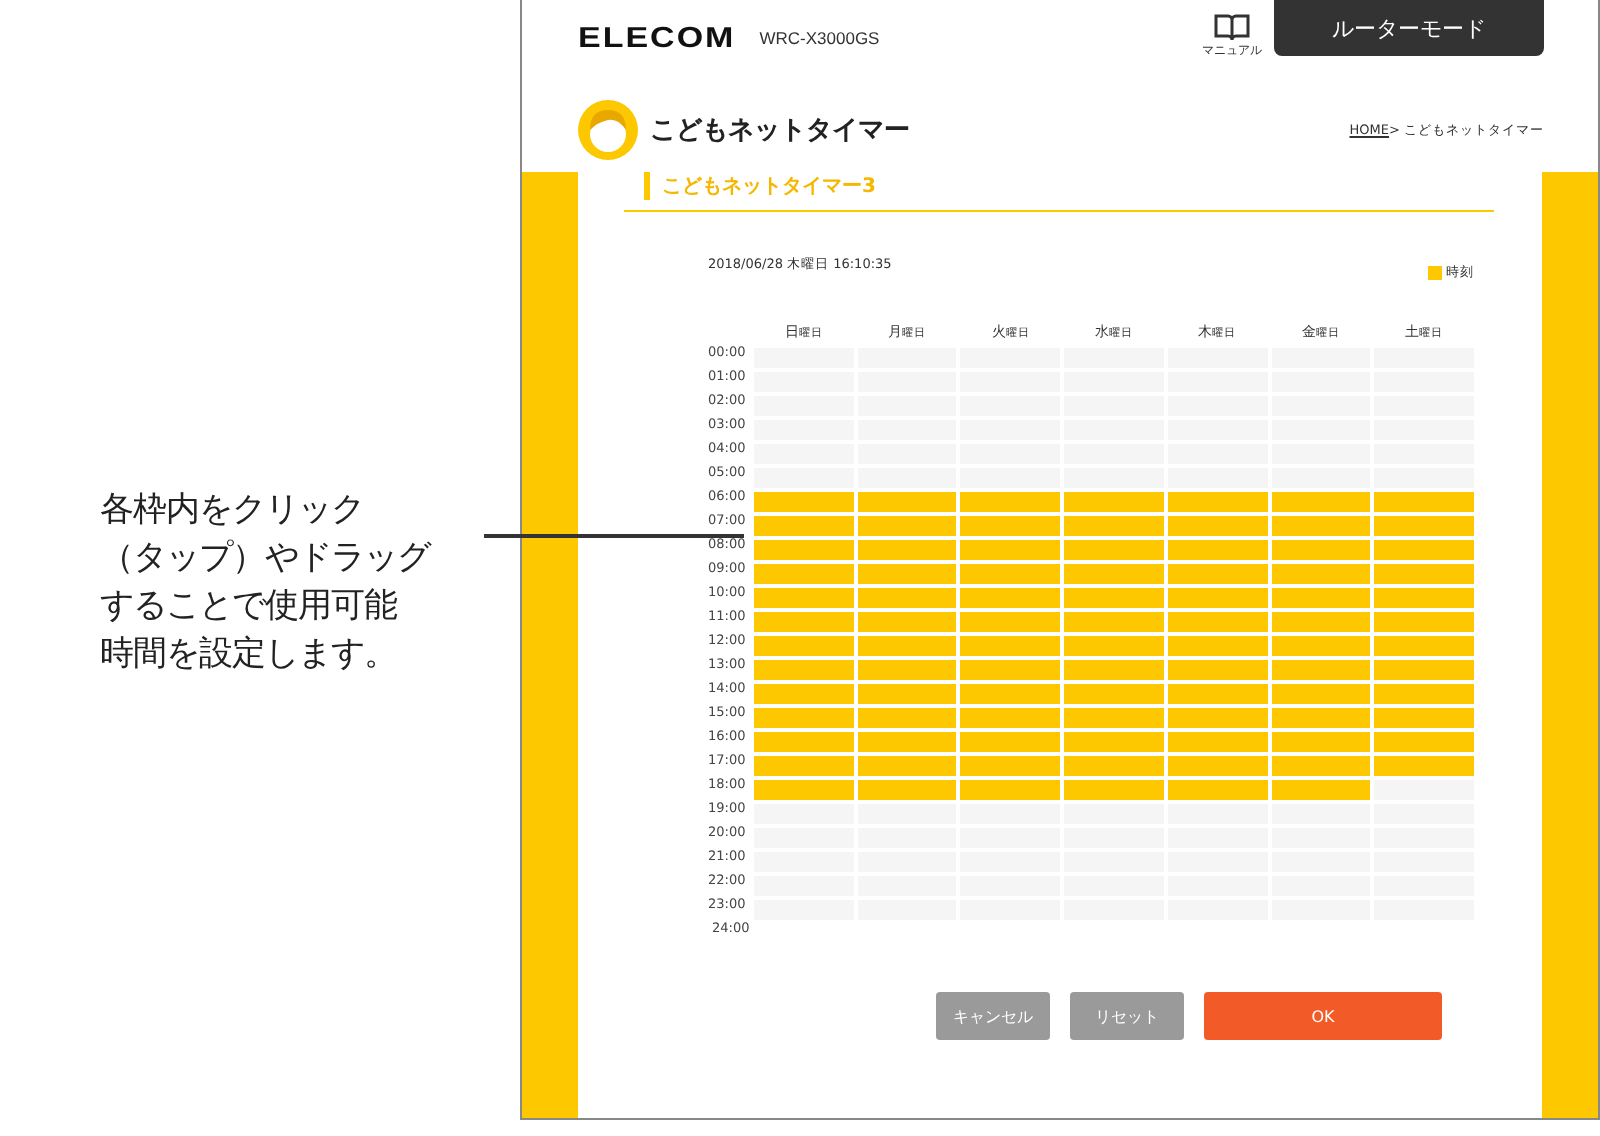 This screenshot has height=1136, width=1600. Describe the element at coordinates (780, 131) in the screenshot. I see `page-title: こどもネットタイマー` at that location.